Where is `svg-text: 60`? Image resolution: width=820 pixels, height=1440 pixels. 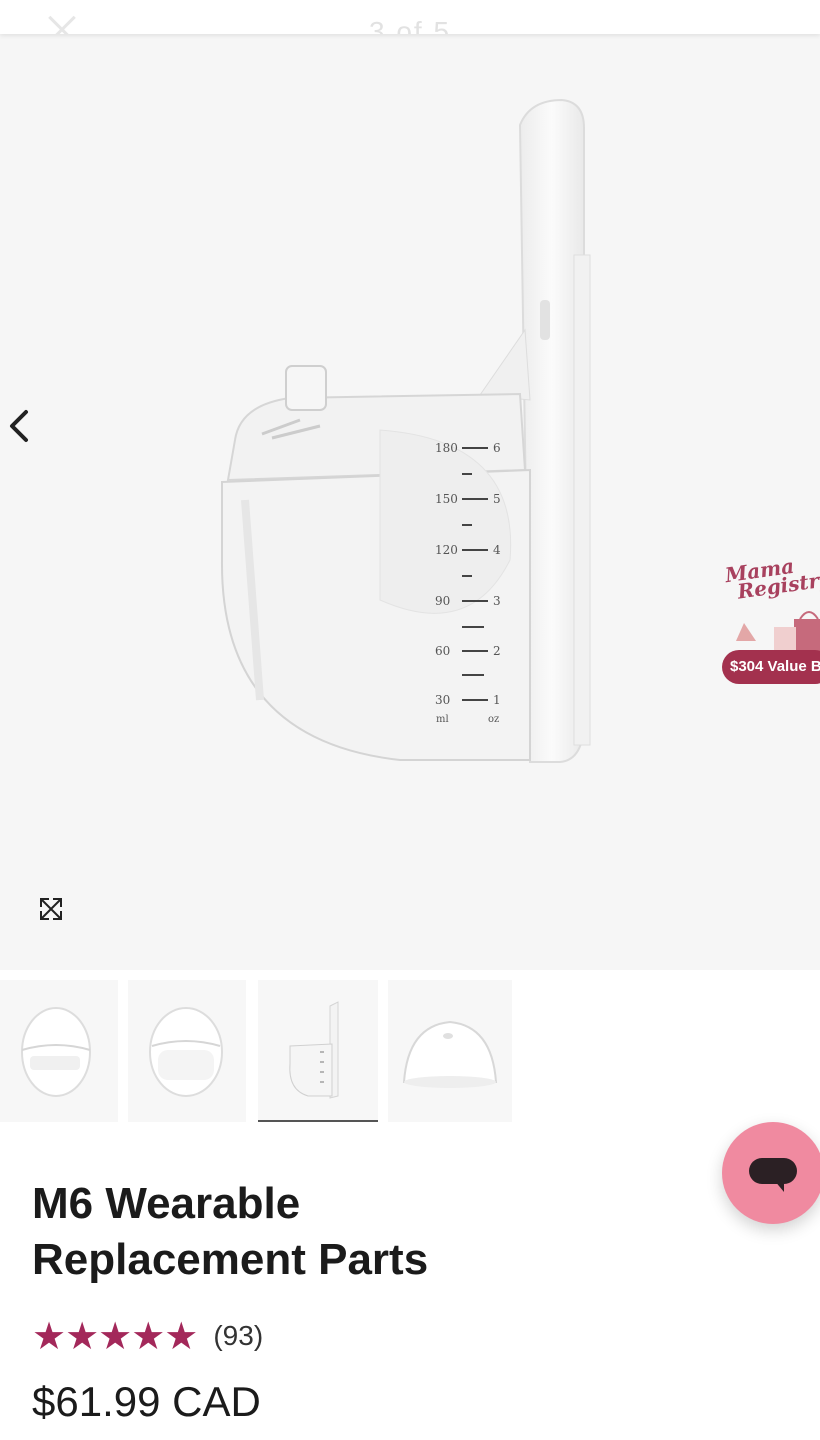
svg-text: 60 is located at coordinates (442, 651).